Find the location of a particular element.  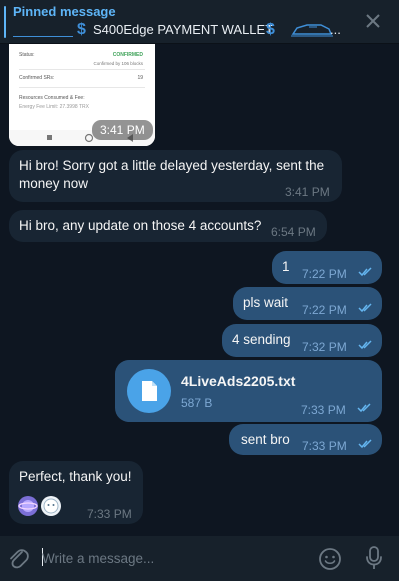

close-icon is located at coordinates (373, 21).